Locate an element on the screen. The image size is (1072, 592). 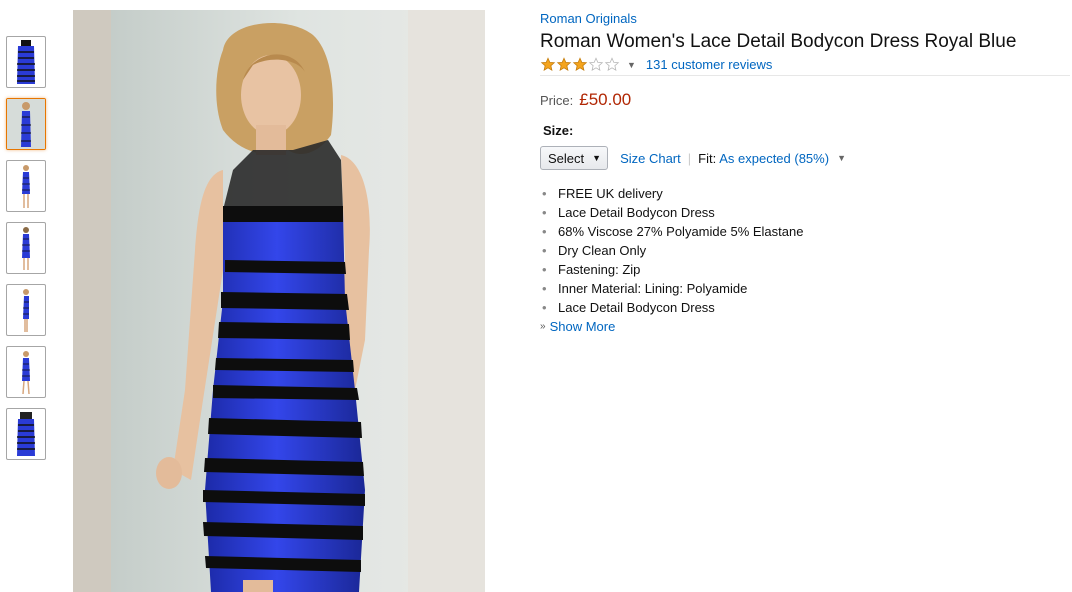
thumbnail-model-back is located at coordinates (26, 248).